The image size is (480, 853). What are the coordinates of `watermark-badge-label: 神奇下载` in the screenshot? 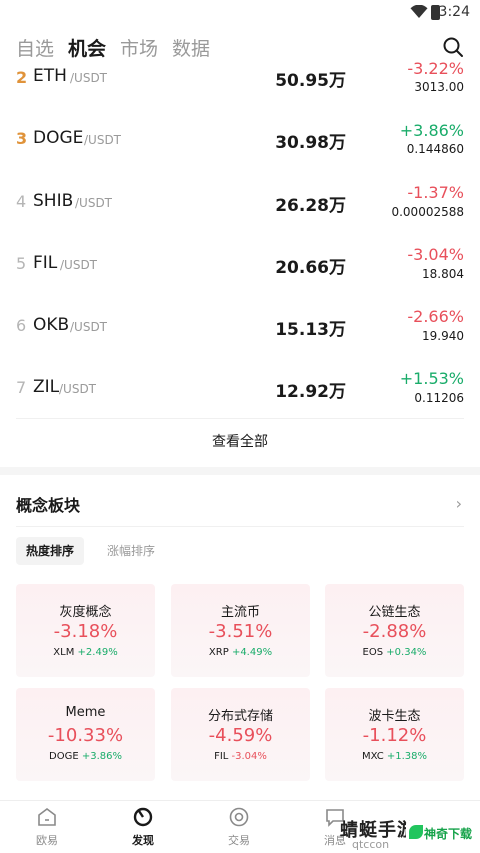 It's located at (448, 834).